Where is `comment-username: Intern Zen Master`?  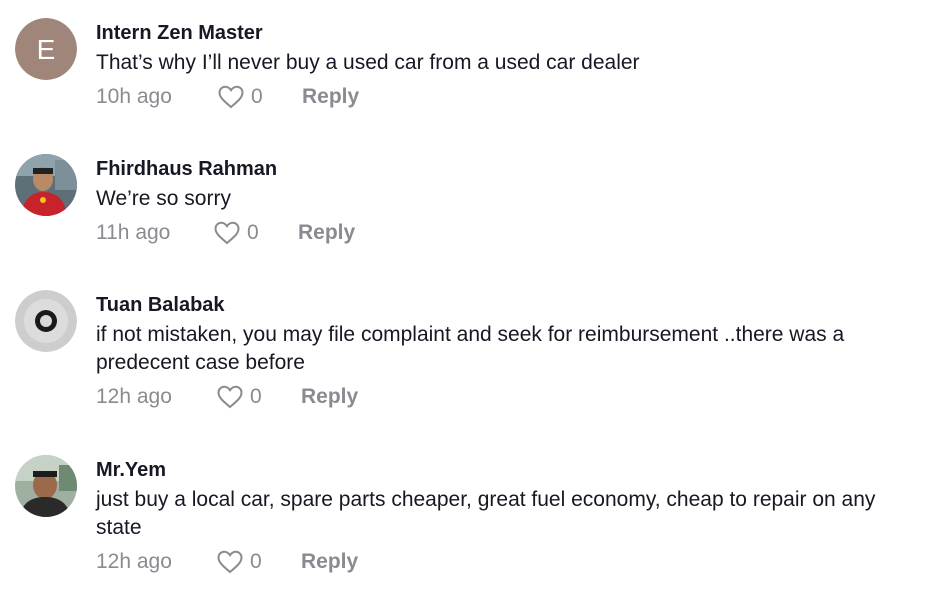 comment-username: Intern Zen Master is located at coordinates (507, 33).